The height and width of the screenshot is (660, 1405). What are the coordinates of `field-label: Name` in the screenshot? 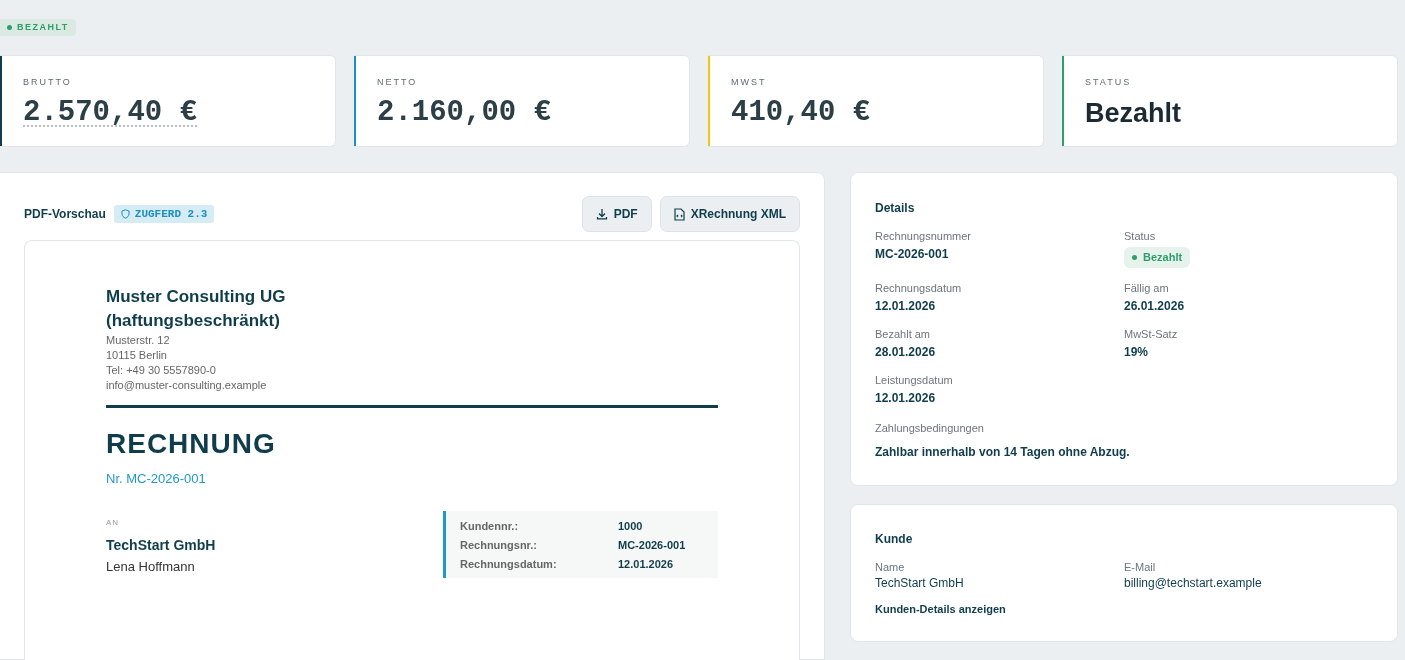 It's located at (890, 567).